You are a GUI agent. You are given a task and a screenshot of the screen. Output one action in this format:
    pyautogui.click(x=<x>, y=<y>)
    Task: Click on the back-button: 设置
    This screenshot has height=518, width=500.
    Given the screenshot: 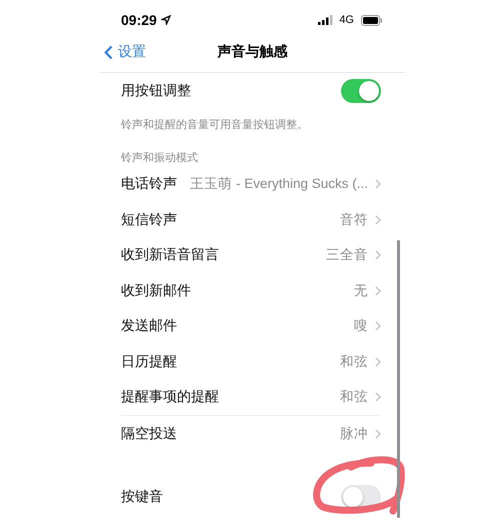 What is the action you would take?
    pyautogui.click(x=125, y=52)
    